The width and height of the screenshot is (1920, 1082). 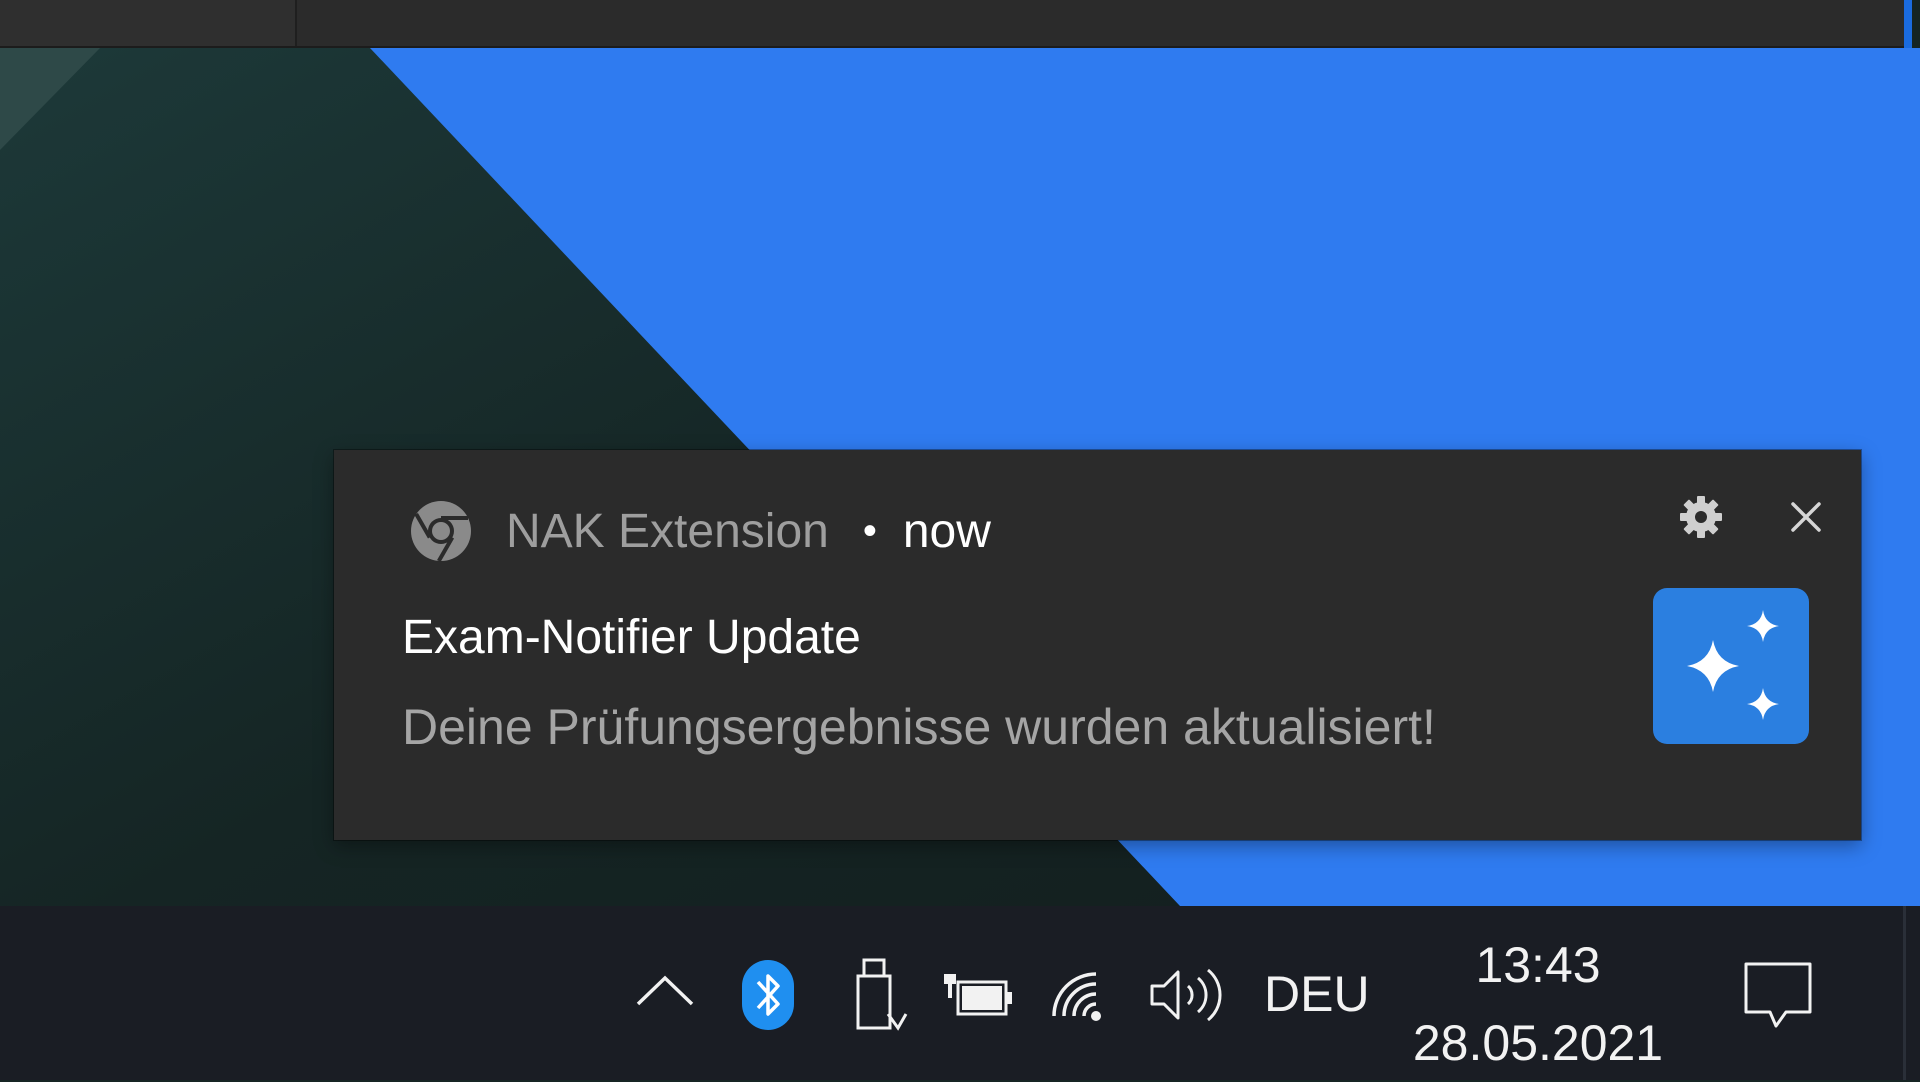 What do you see at coordinates (441, 531) in the screenshot?
I see `chrome-icon` at bounding box center [441, 531].